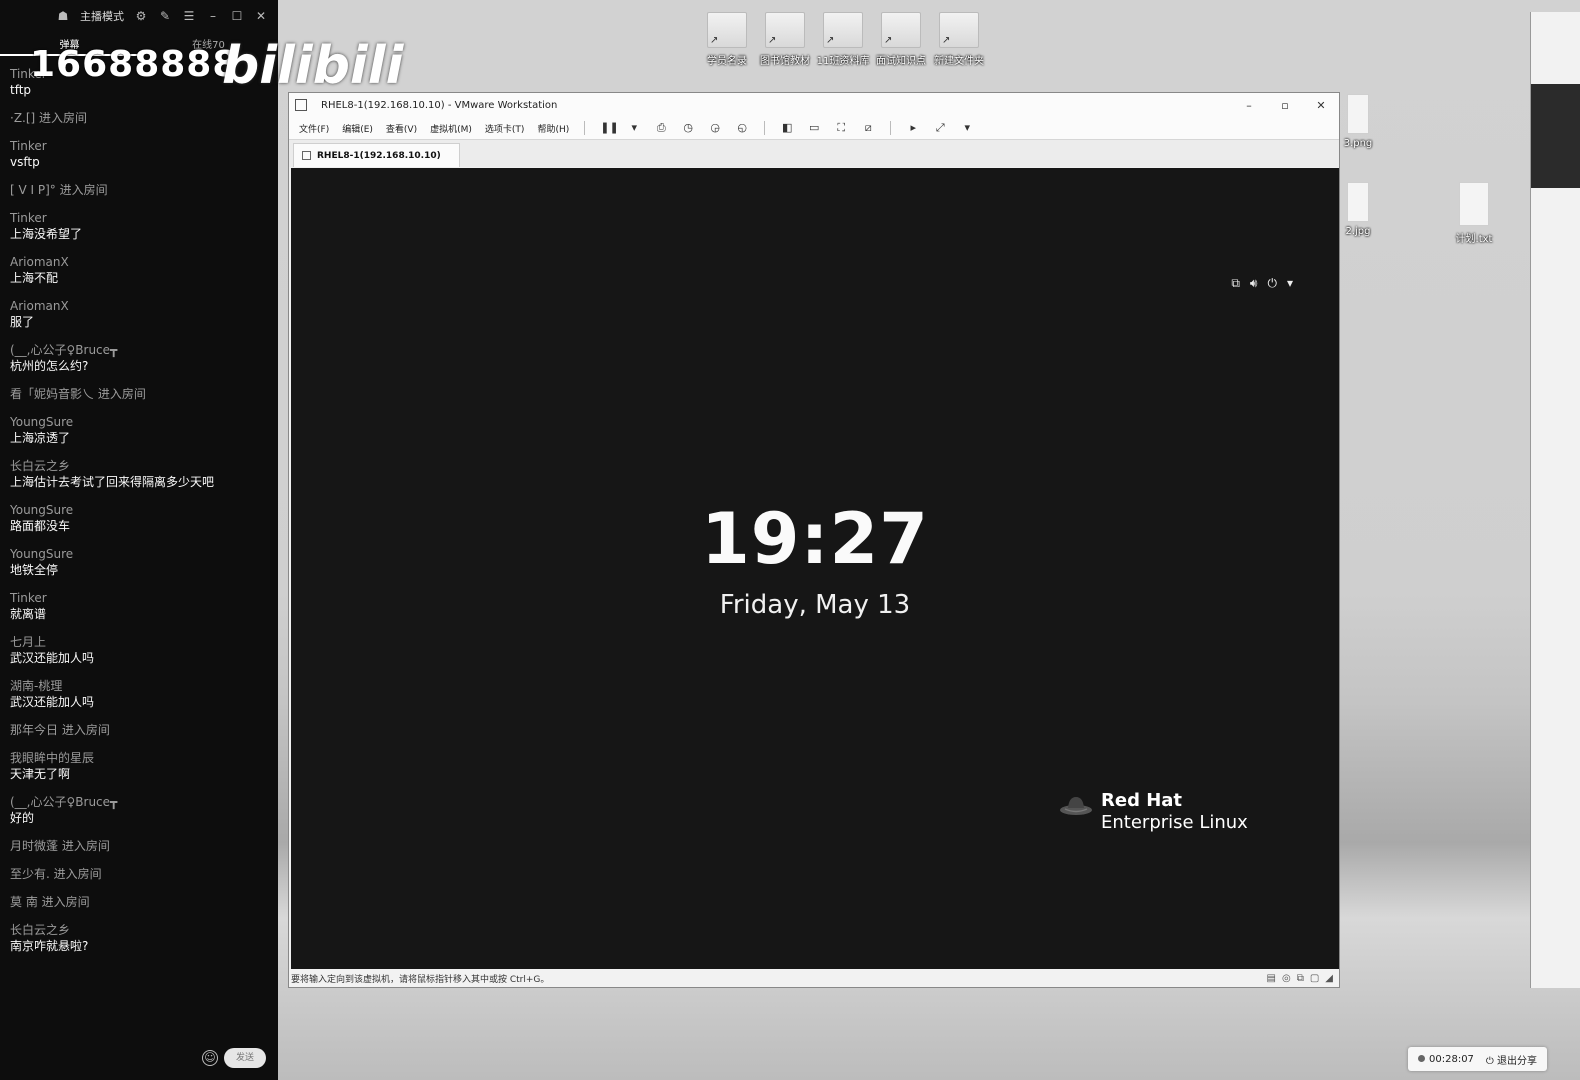 The width and height of the screenshot is (1580, 1080). Describe the element at coordinates (959, 39) in the screenshot. I see `desktop-shortcut: 新建文件夹` at that location.